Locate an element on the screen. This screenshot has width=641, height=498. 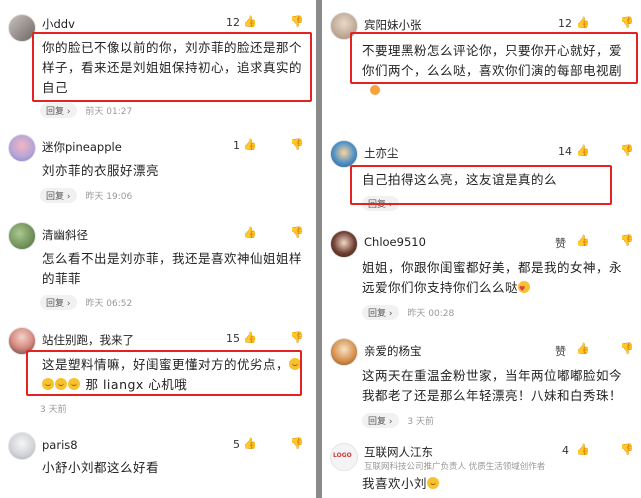
comment-text: 姐姐，你跟你闺蜜都好美，都是我的女神，永 远爱你们你支持你们么么哒 is located at coordinates (492, 278).